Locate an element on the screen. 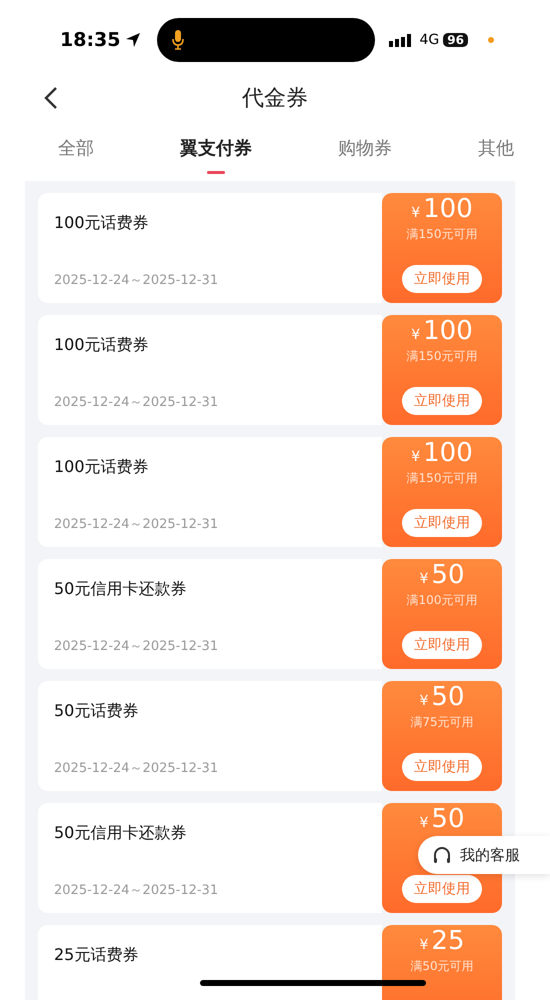  tab: 全部 is located at coordinates (76, 155).